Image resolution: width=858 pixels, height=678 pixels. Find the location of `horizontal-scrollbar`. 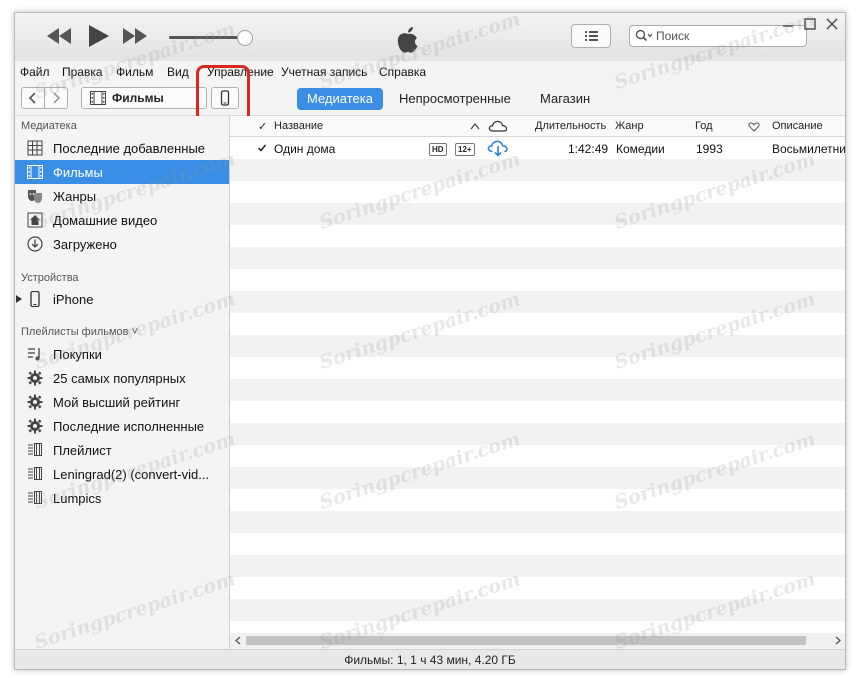

horizontal-scrollbar is located at coordinates (537, 640).